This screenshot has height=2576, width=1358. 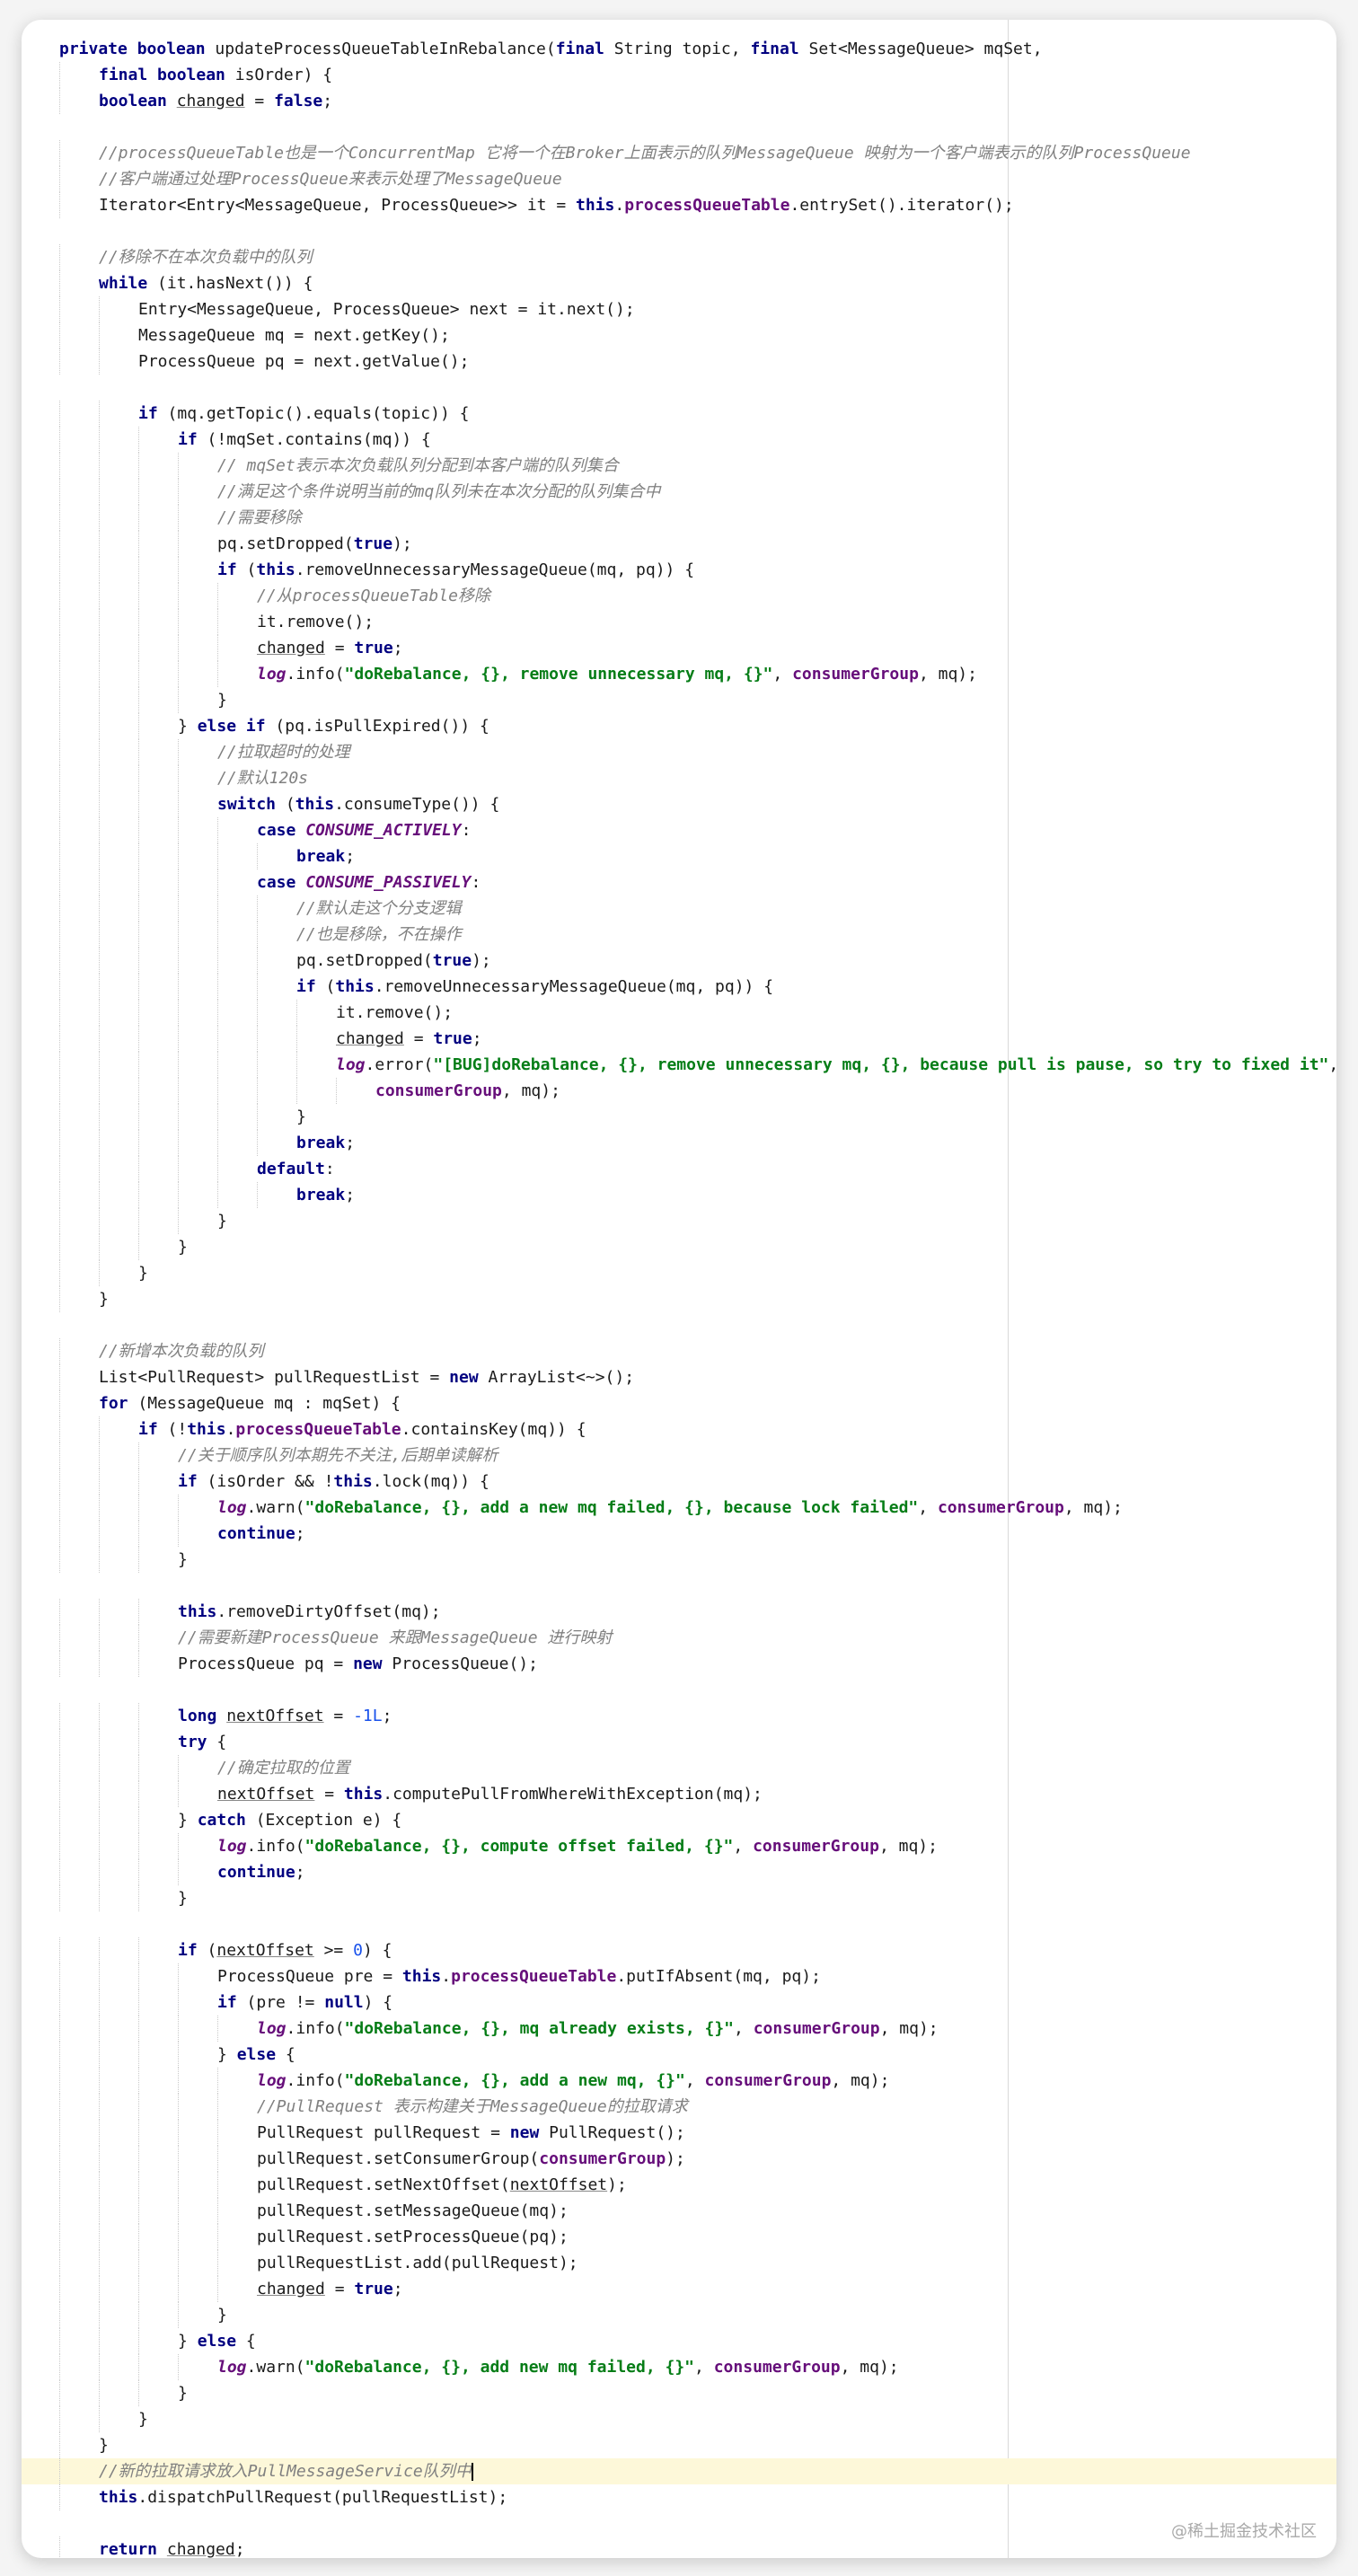 What do you see at coordinates (679, 726) in the screenshot?
I see `code-line: } else if (pq.isPullExpired()) {` at bounding box center [679, 726].